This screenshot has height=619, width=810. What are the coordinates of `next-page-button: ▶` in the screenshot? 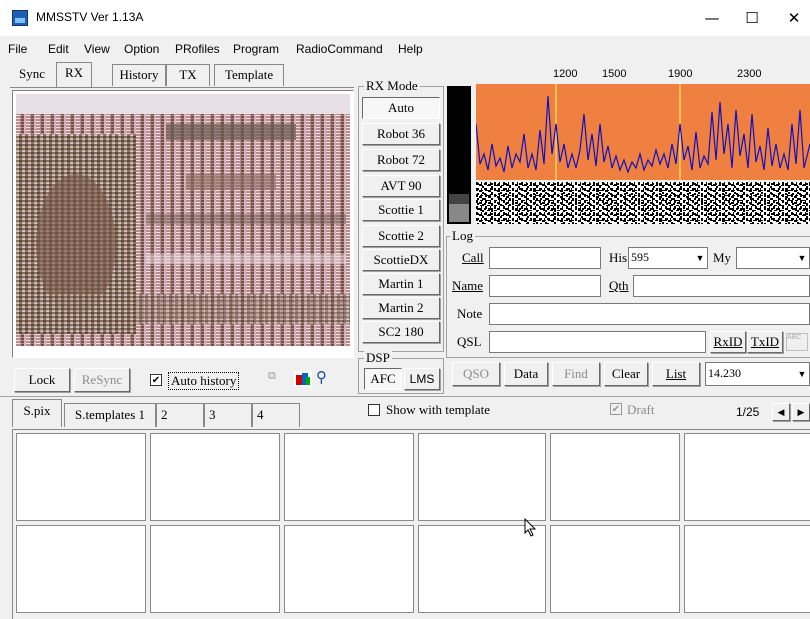 It's located at (801, 412).